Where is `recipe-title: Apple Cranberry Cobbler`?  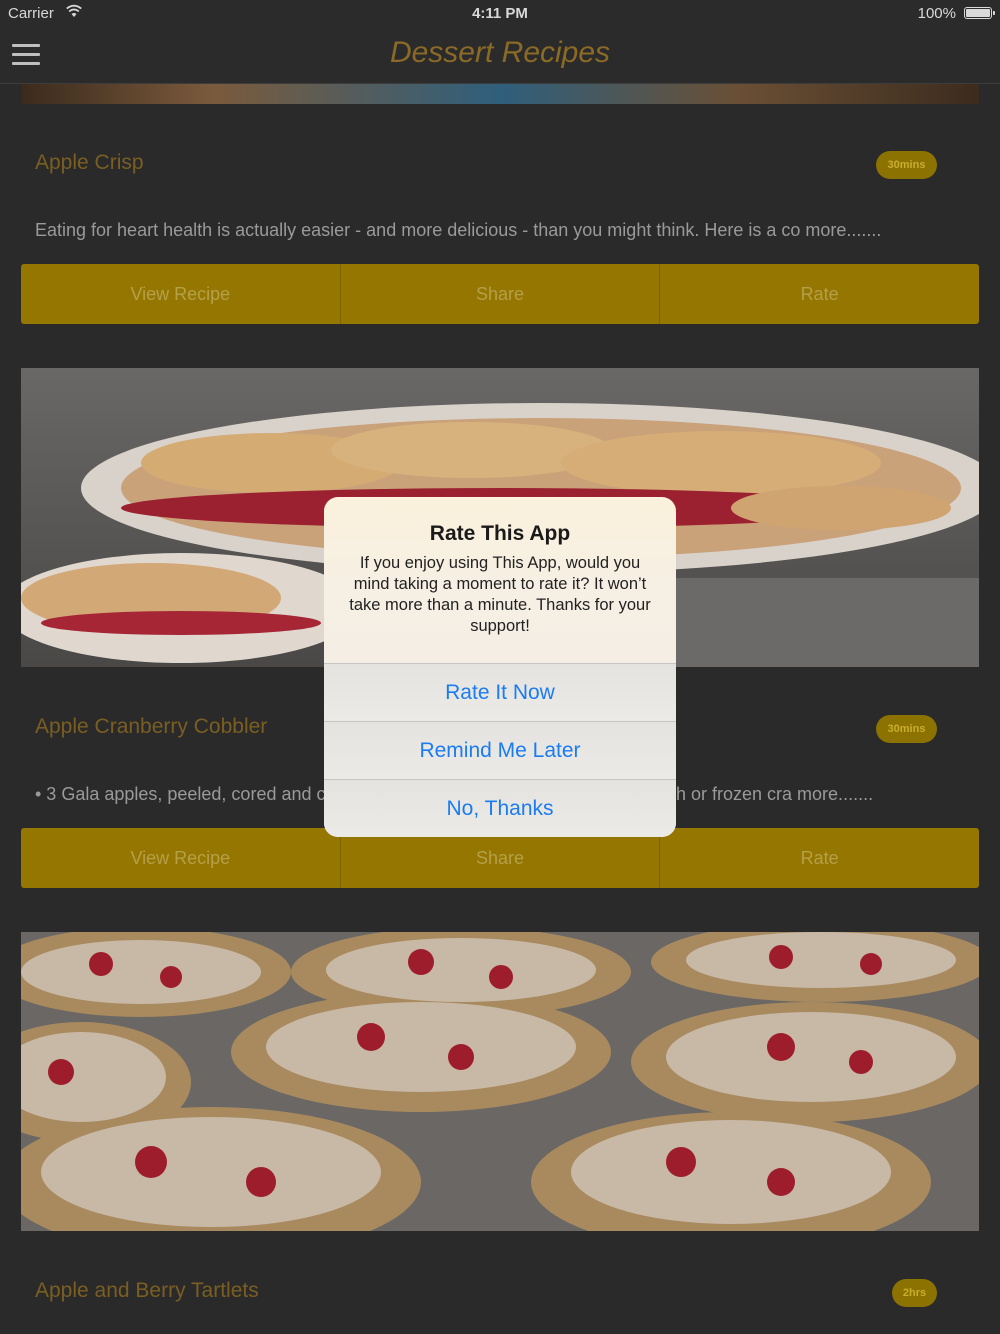
recipe-title: Apple Cranberry Cobbler is located at coordinates (151, 726).